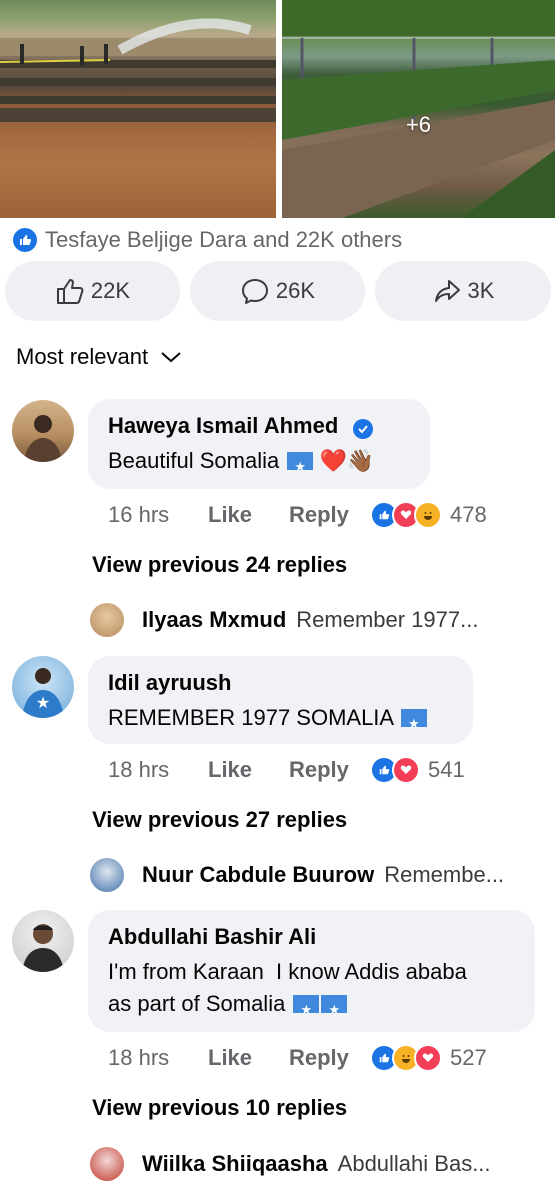 This screenshot has width=555, height=1200. What do you see at coordinates (250, 717) in the screenshot?
I see `comment-text-content: REMEMBER 1977 SOMALIA` at bounding box center [250, 717].